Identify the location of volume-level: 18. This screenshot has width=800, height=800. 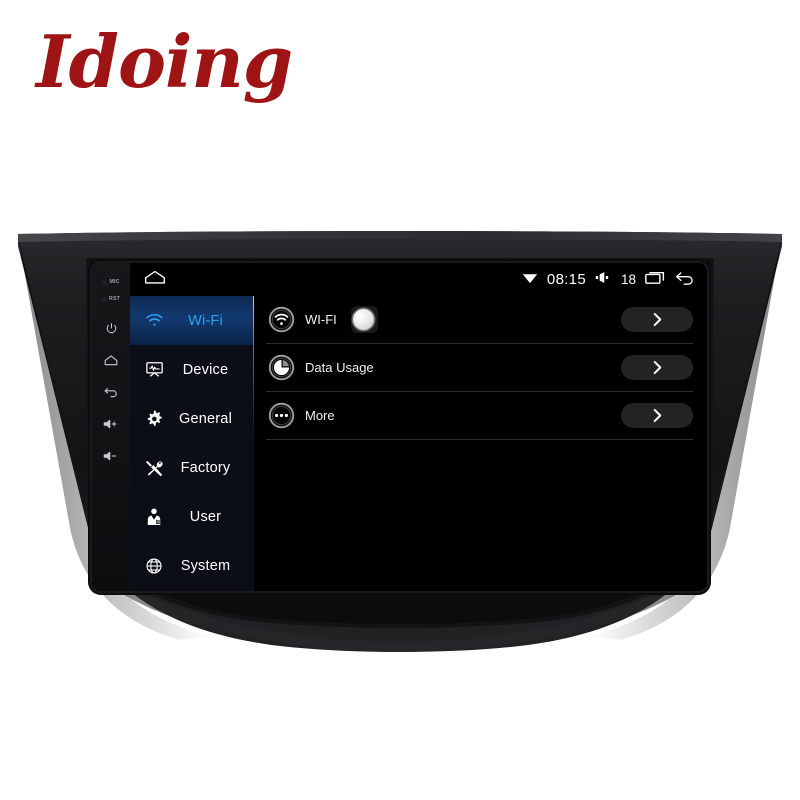
(628, 279).